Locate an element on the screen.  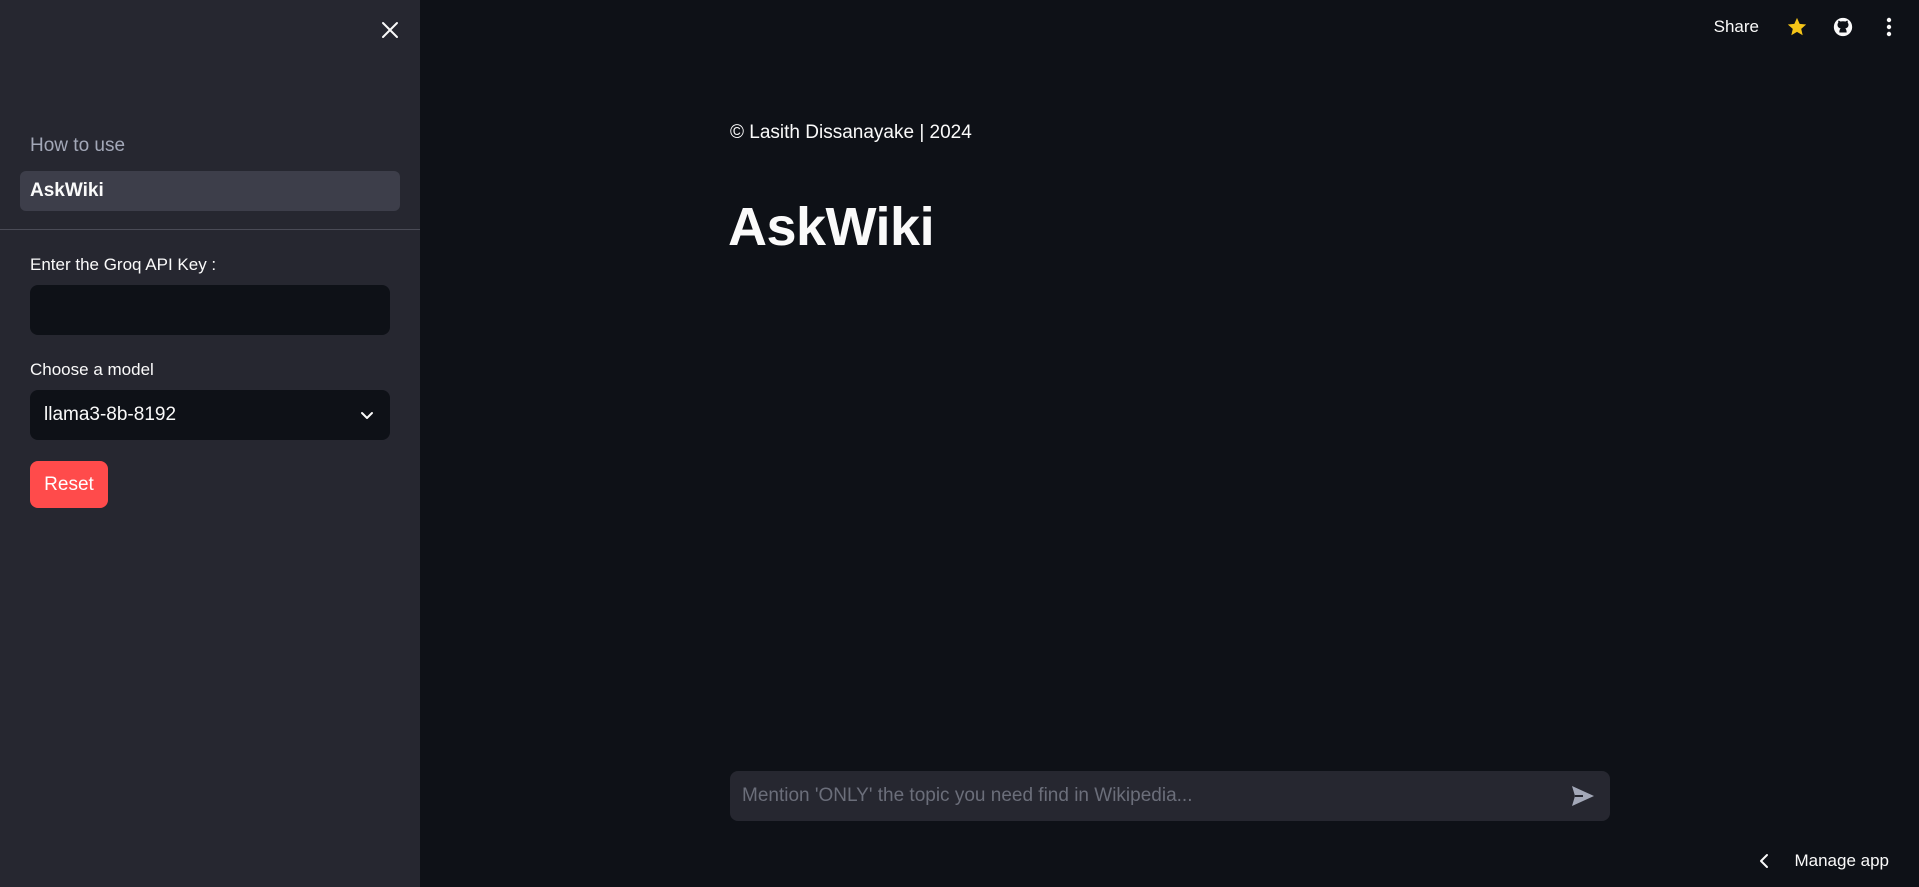
send-icon is located at coordinates (1583, 796).